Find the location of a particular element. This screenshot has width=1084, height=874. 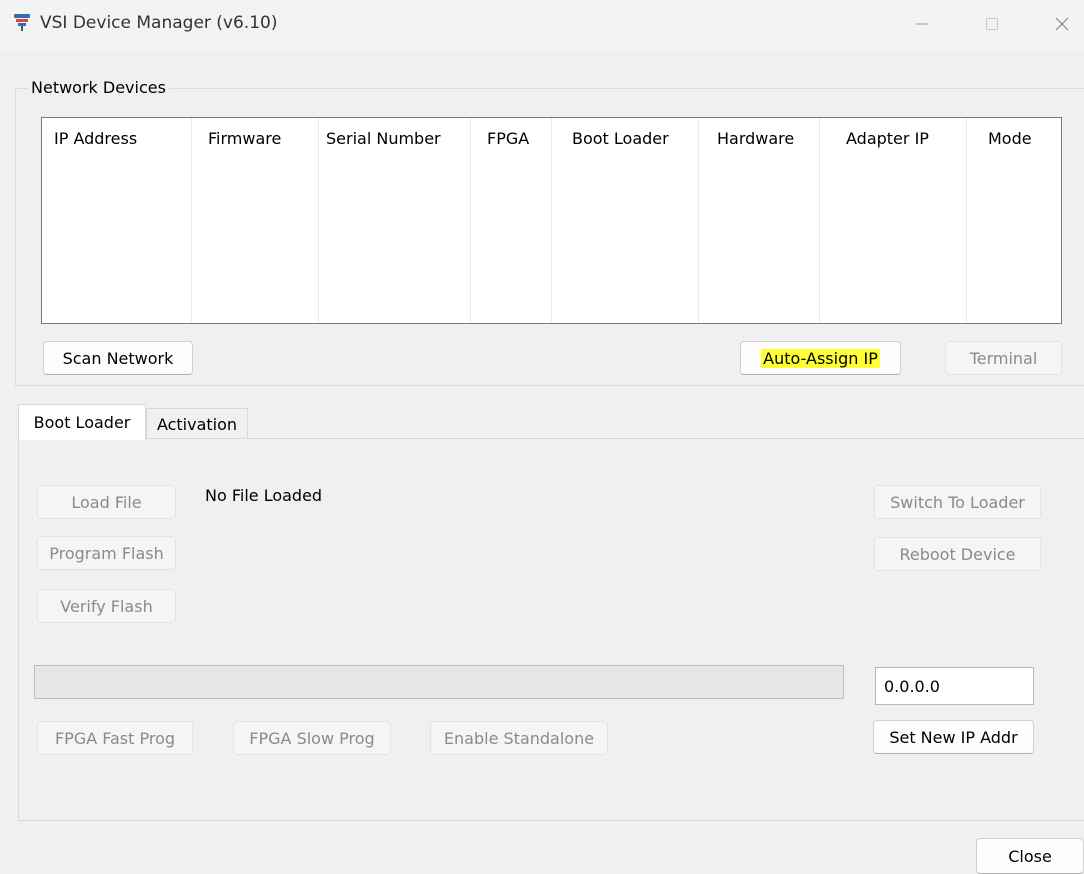

close-window-button is located at coordinates (1062, 24).